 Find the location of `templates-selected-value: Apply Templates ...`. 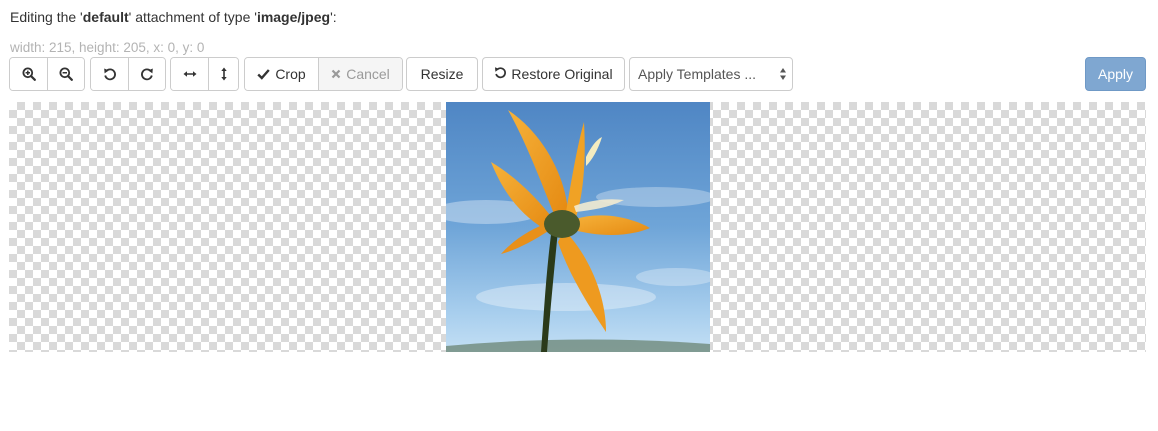

templates-selected-value: Apply Templates ... is located at coordinates (697, 74).